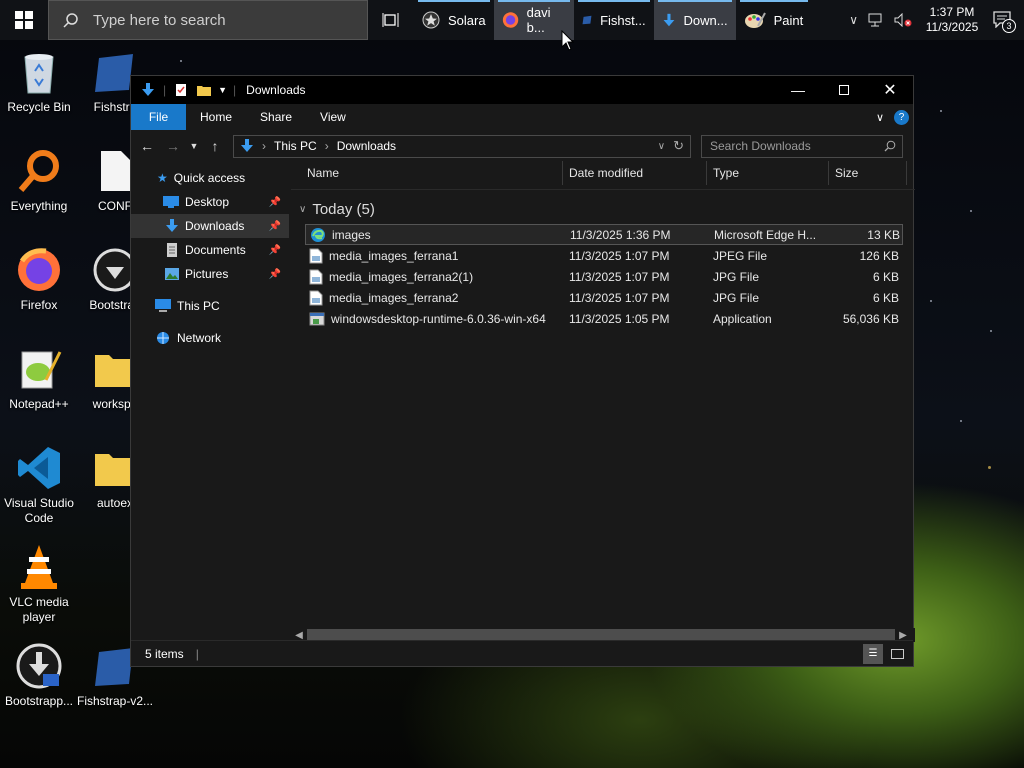 This screenshot has height=768, width=1024. Describe the element at coordinates (901, 117) in the screenshot. I see `help-icon: ?` at that location.